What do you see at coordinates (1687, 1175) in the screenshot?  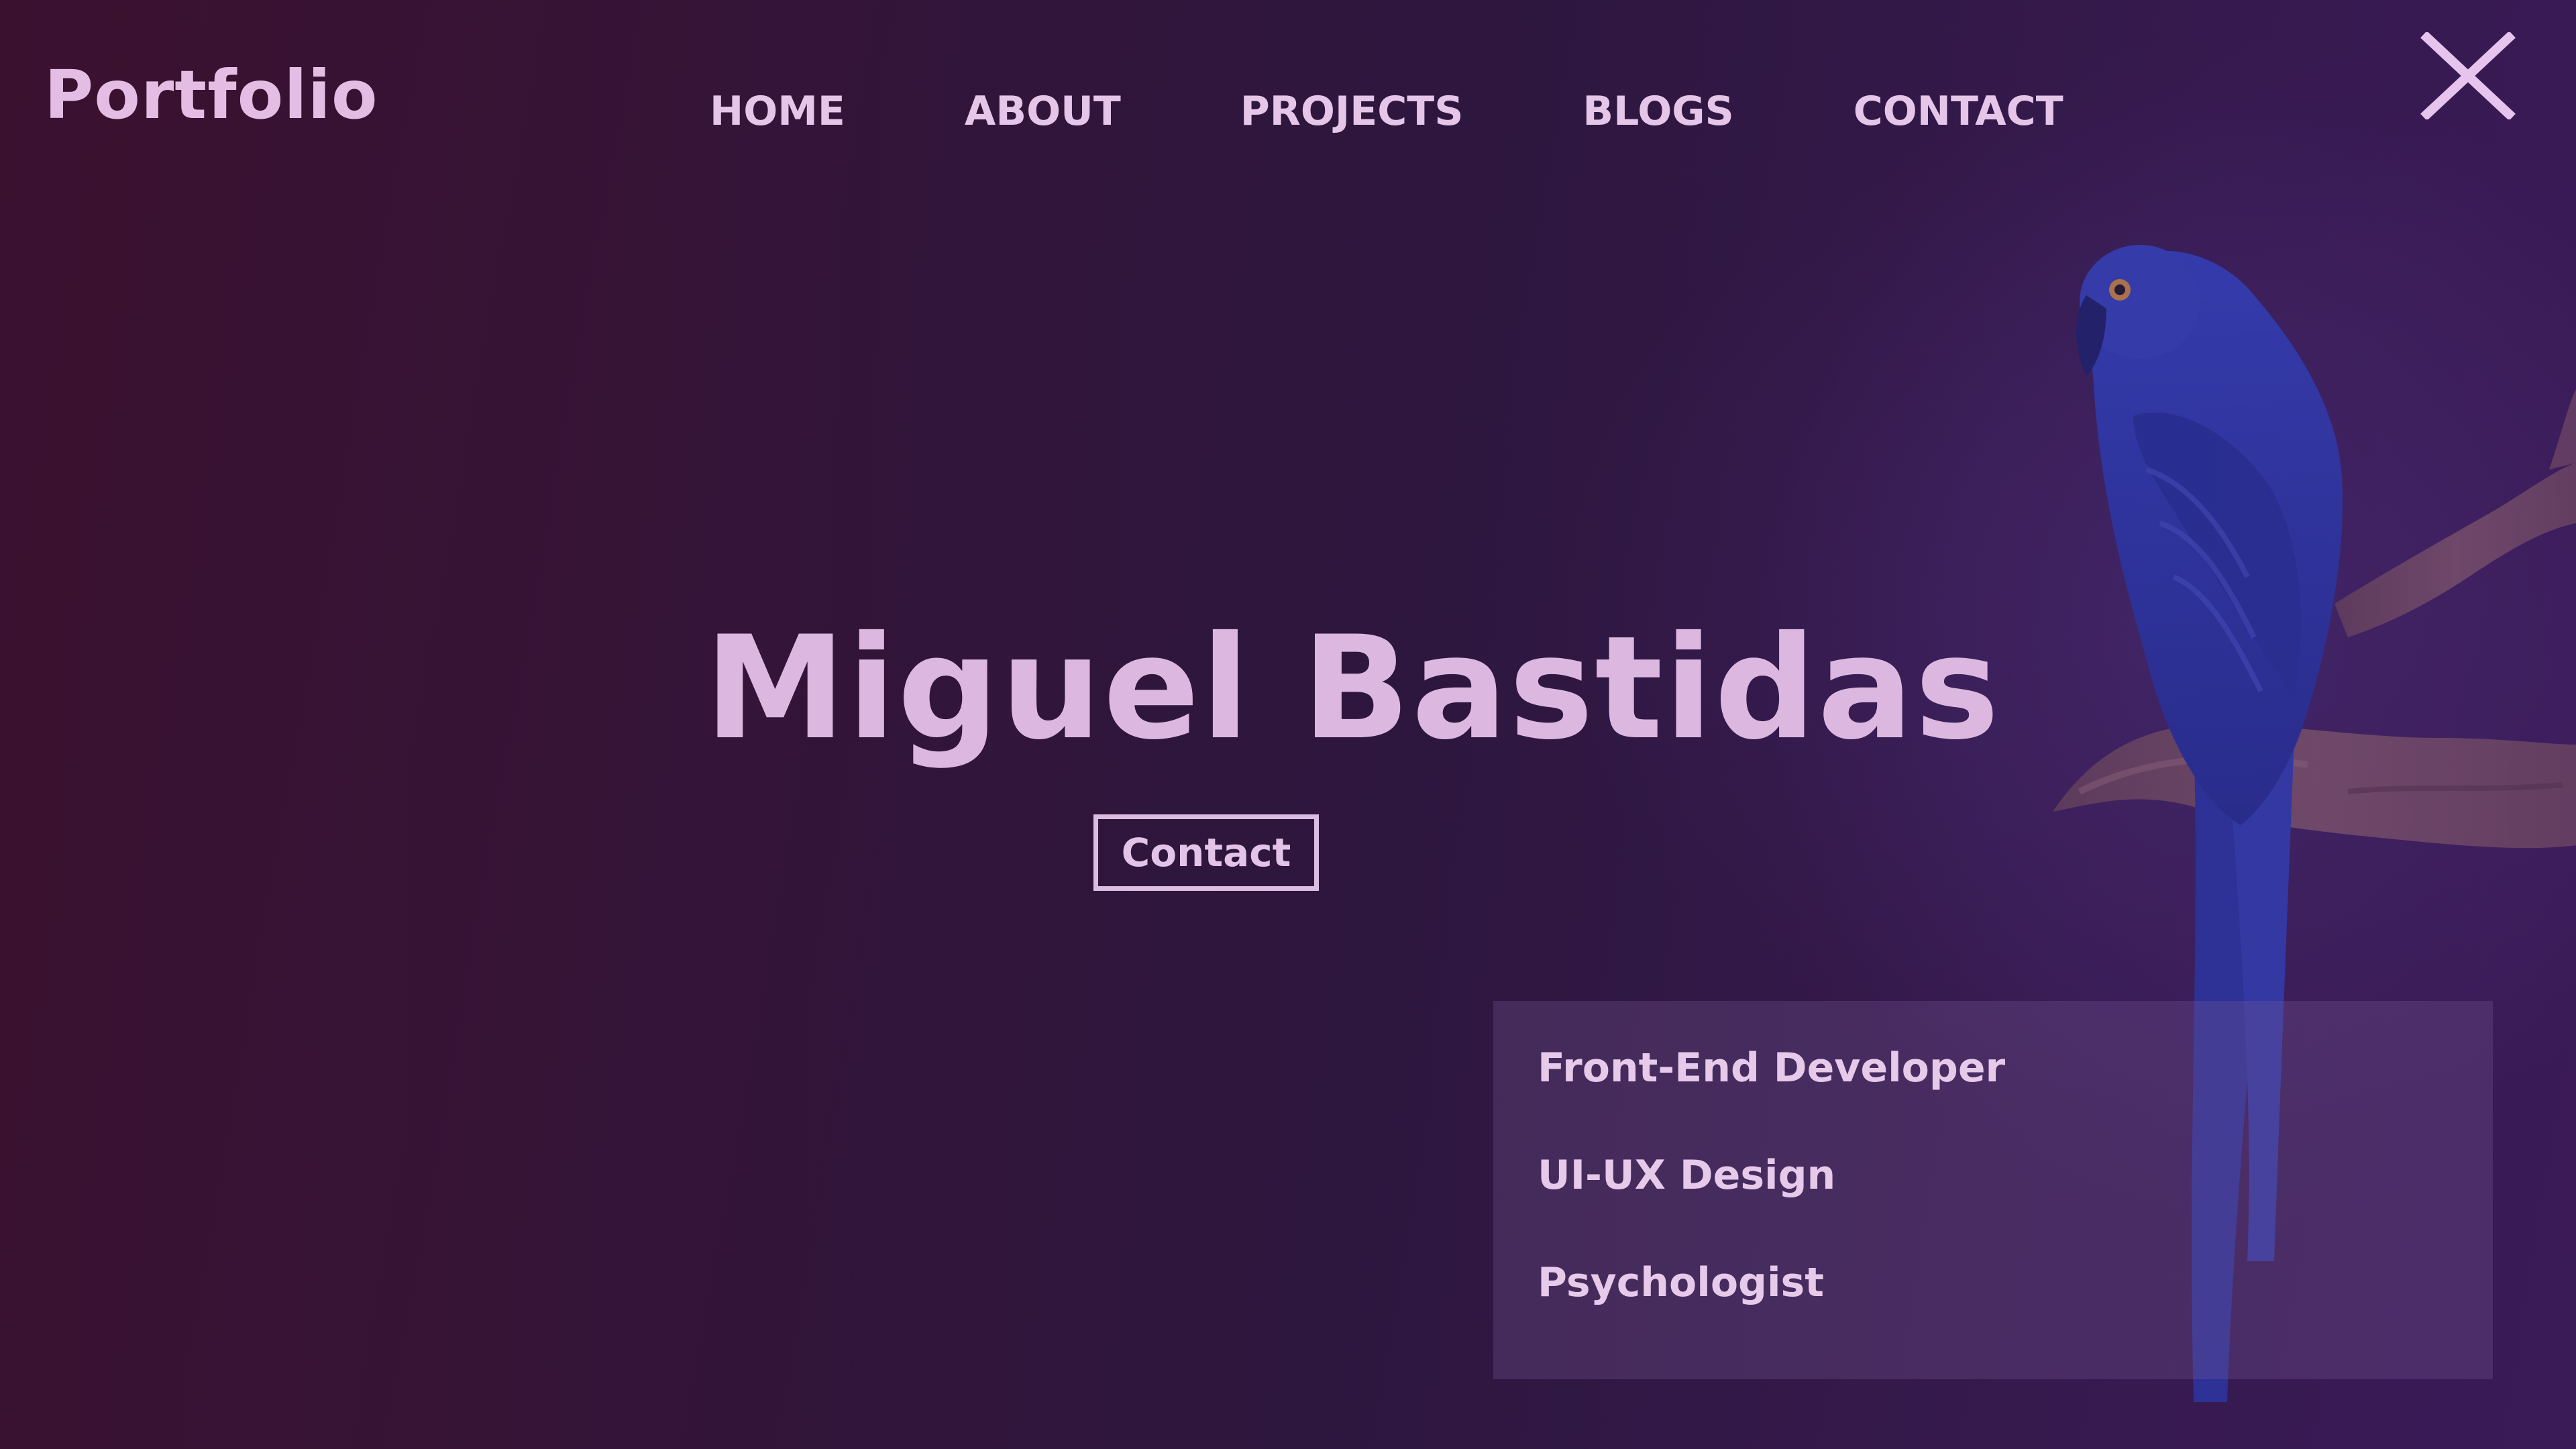 I see `role-item: UI-UX Design` at bounding box center [1687, 1175].